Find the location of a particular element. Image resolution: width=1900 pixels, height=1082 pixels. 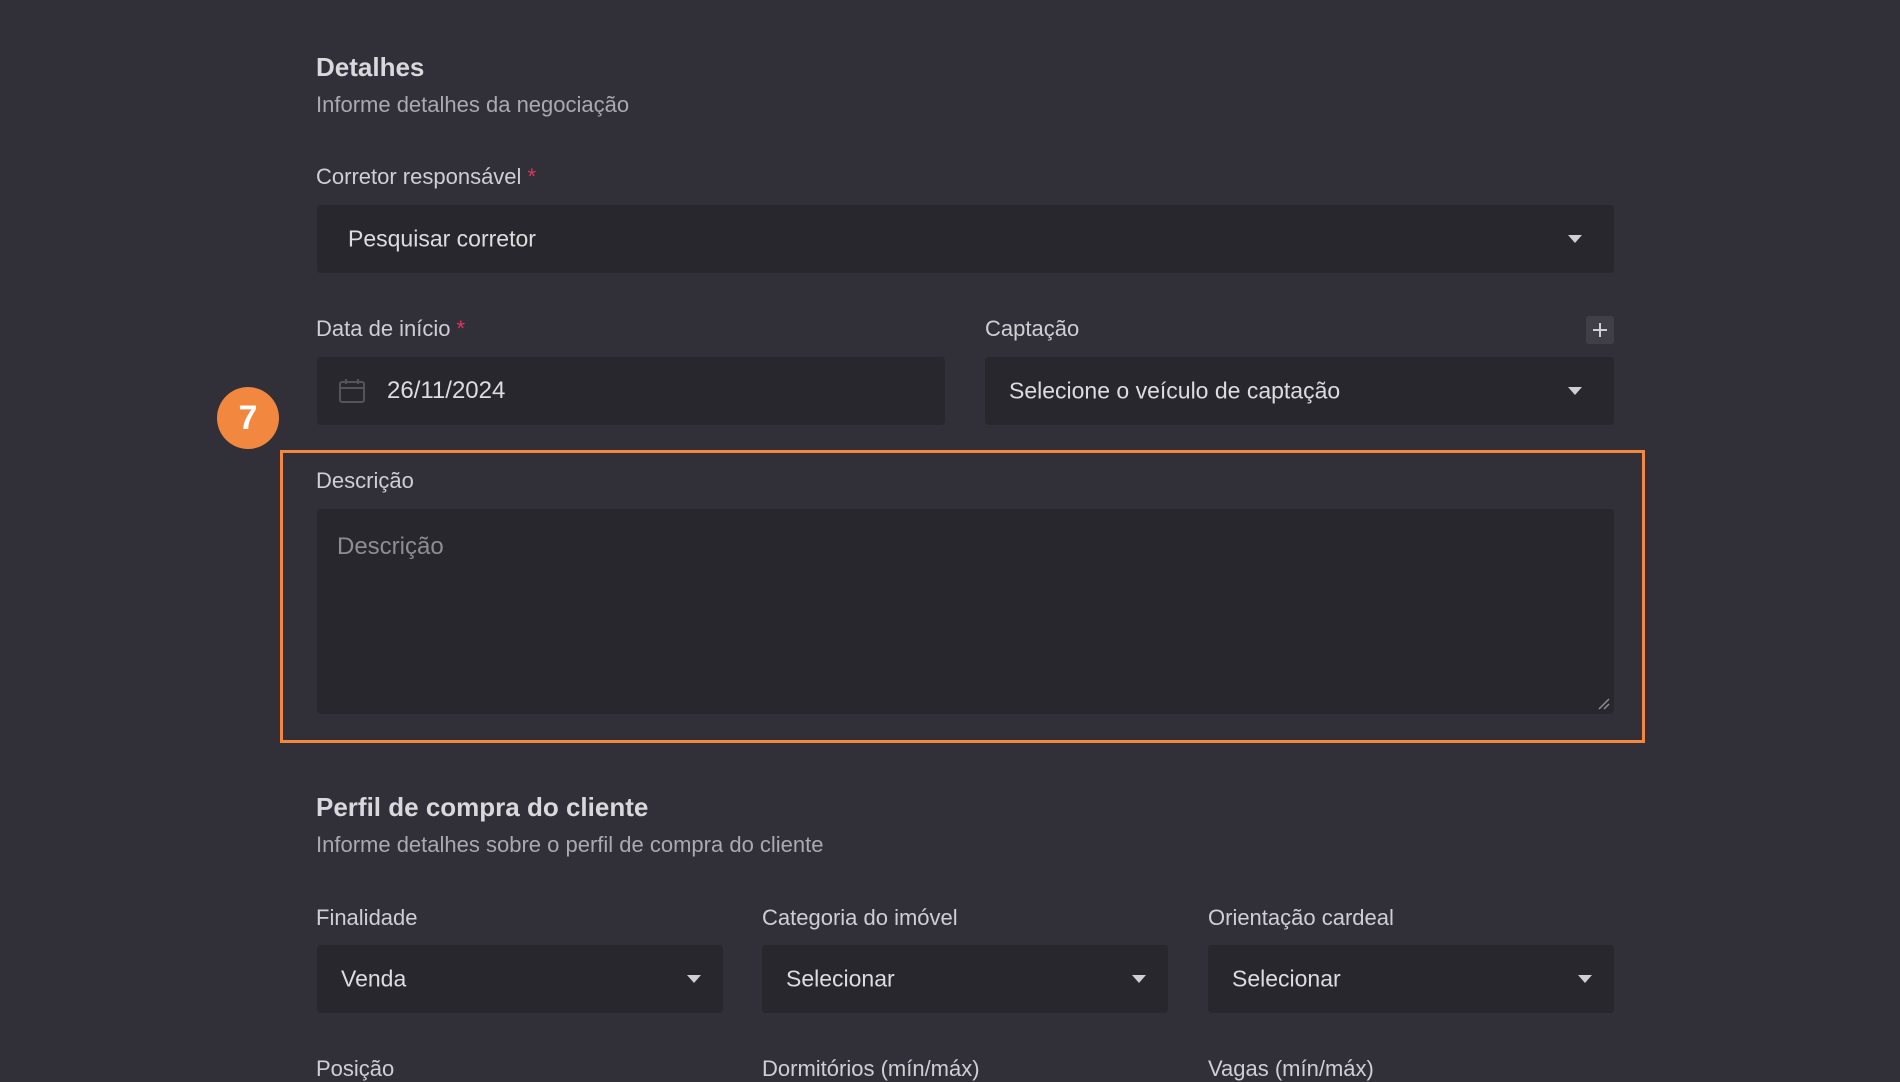

orientation-label: Orientação cardeal is located at coordinates (1301, 917).